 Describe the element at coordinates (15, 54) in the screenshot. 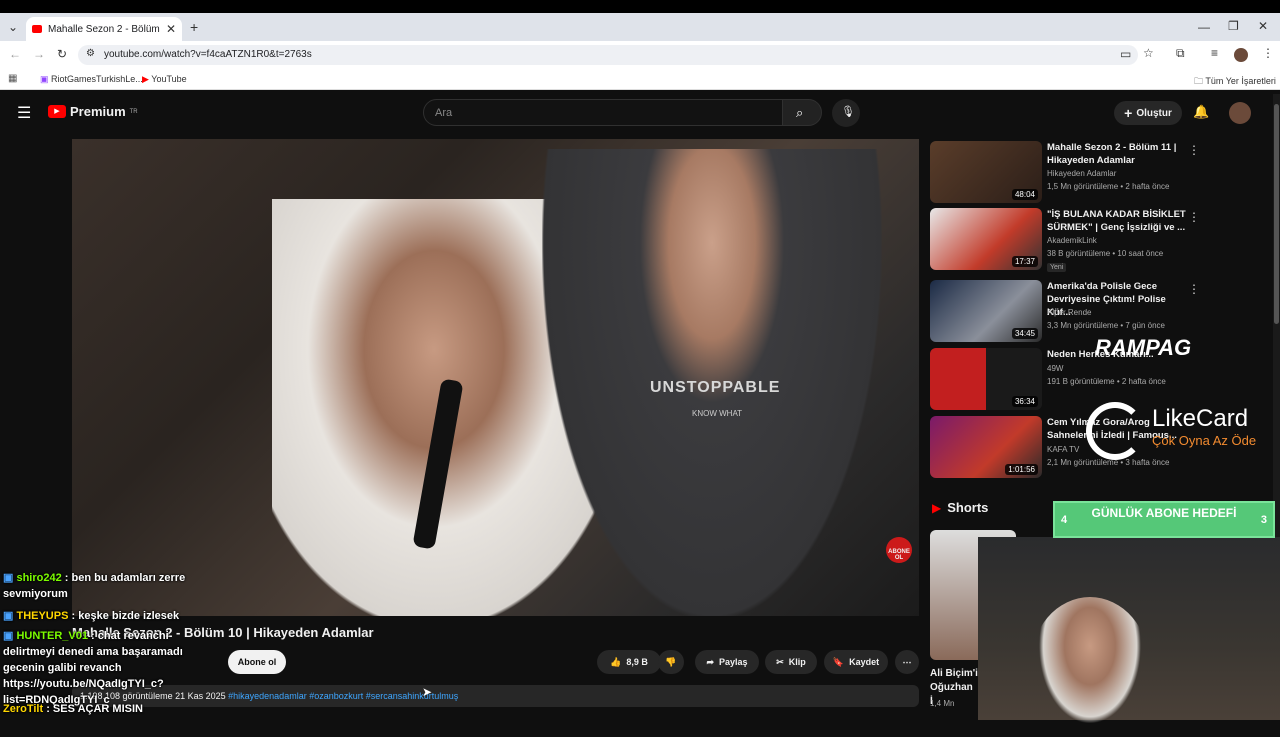

I see `back-icon: ←` at that location.